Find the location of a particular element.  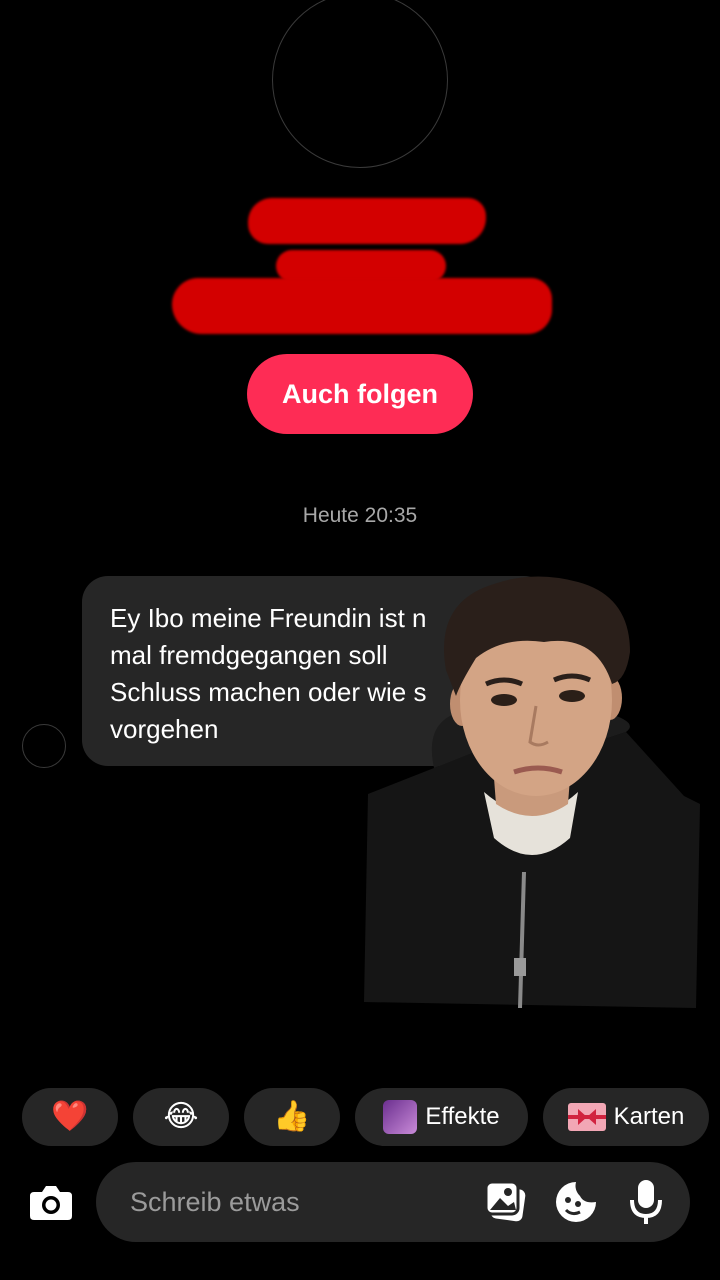

reaction-laughing-button: 😂 is located at coordinates (181, 1117).